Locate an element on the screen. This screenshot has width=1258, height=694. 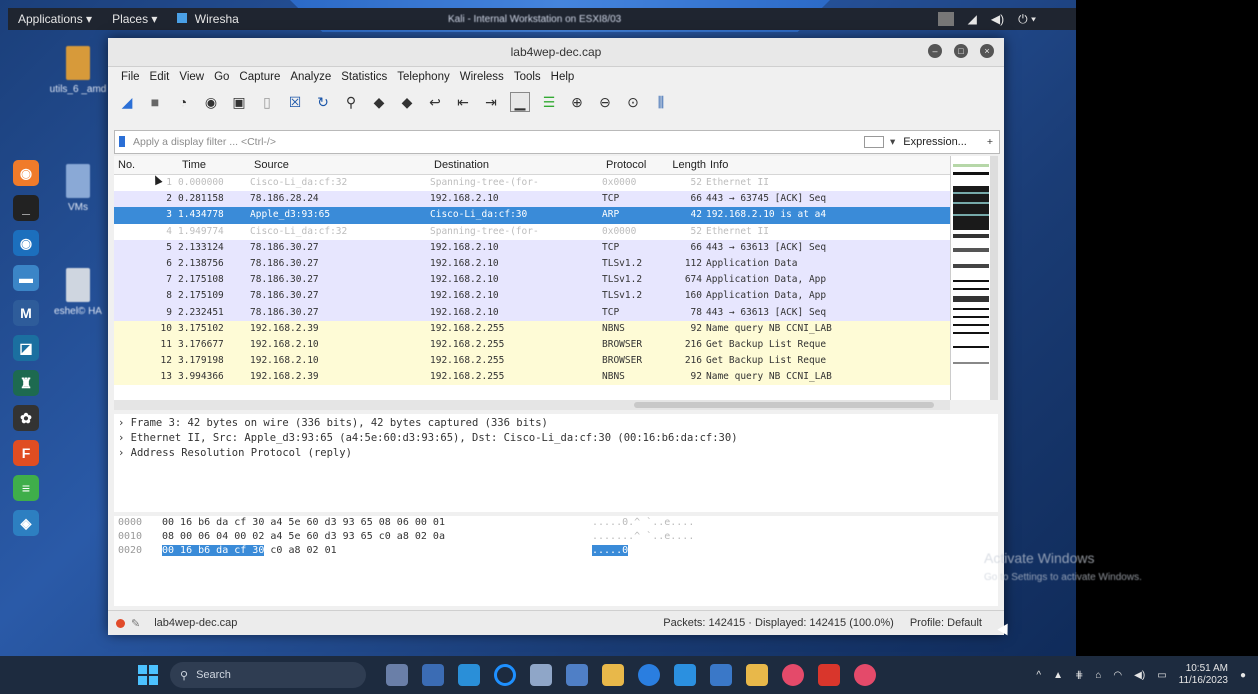
reload-icon: ↻ is located at coordinates (323, 102).